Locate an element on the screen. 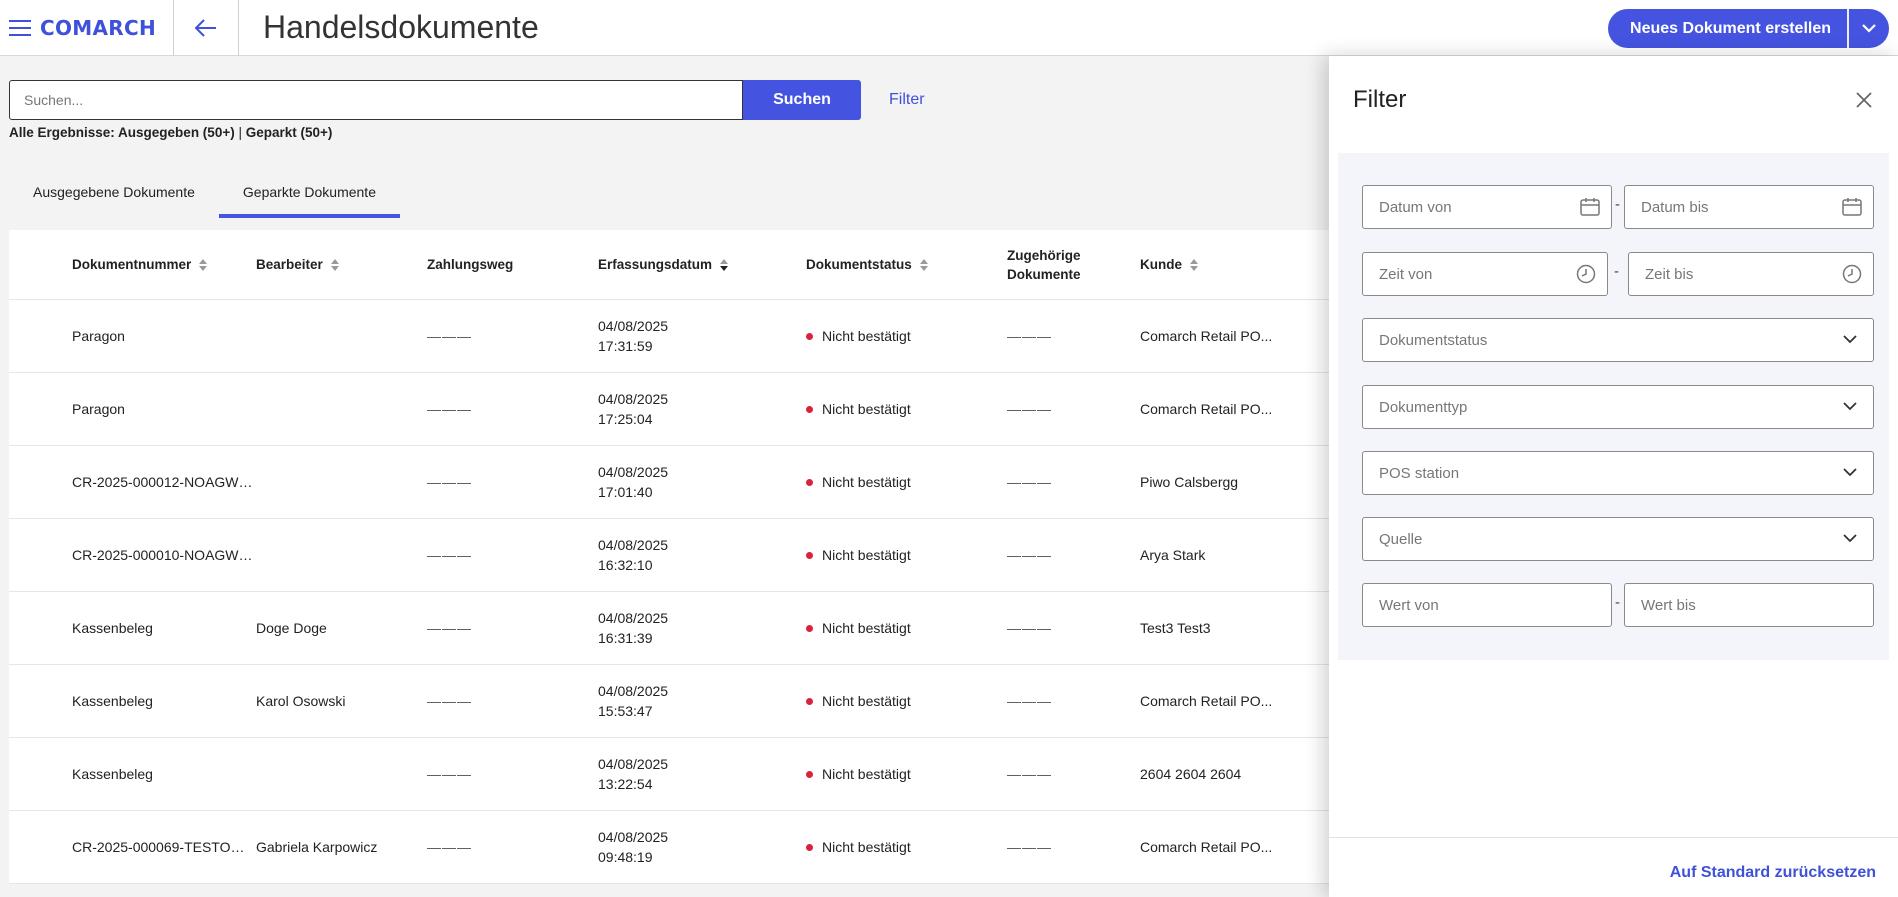 The width and height of the screenshot is (1898, 897). filter-panel-footer: Auf Standard zurücksetzen is located at coordinates (1613, 867).